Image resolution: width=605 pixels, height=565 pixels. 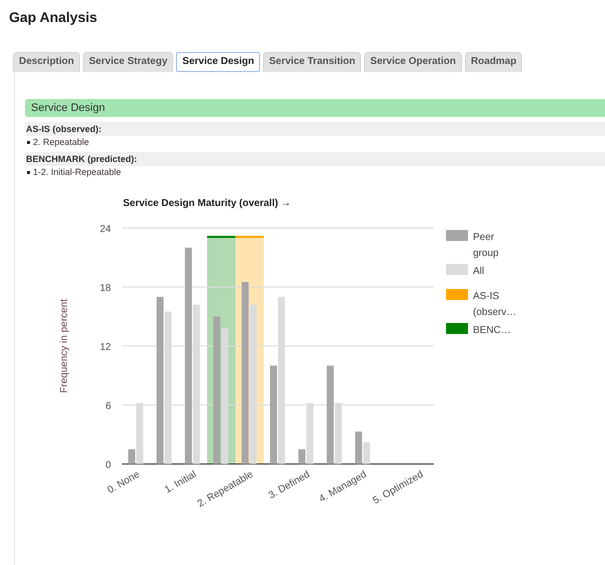 I want to click on list-item: 2. Repeatable, so click(x=61, y=142).